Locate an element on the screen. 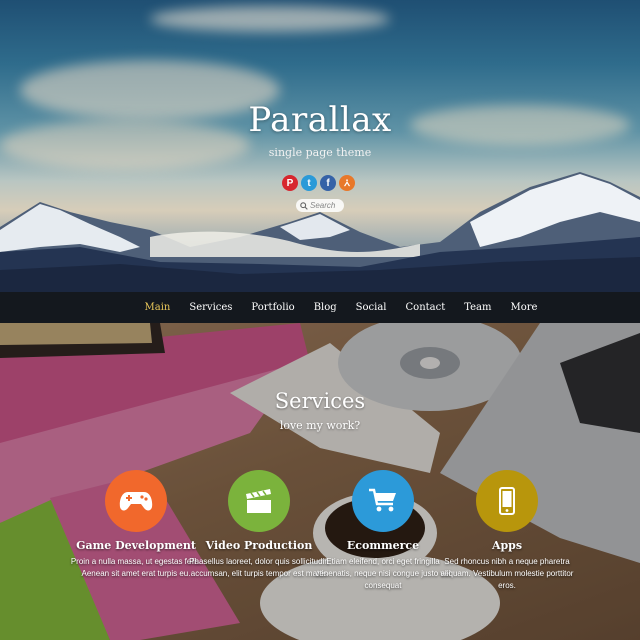 This screenshot has width=640, height=640. nav-item-team: Team is located at coordinates (477, 307).